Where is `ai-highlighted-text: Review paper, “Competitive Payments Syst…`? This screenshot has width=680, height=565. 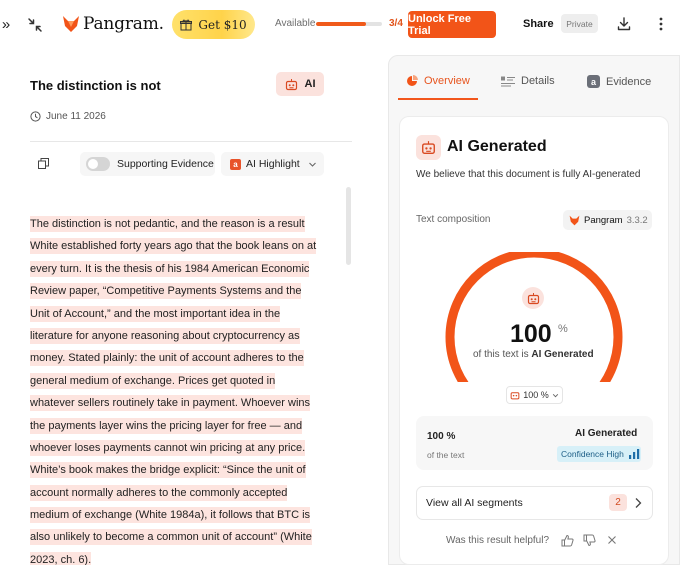
ai-highlighted-text: Review paper, “Competitive Payments Syst… is located at coordinates (166, 291).